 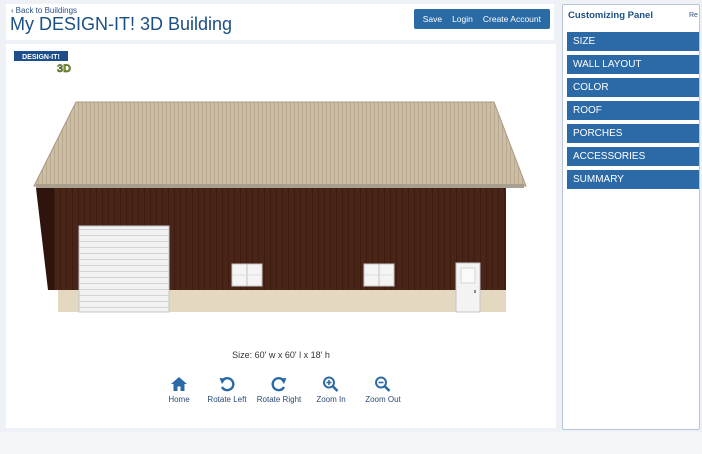 I want to click on rotate-left-icon, so click(x=227, y=384).